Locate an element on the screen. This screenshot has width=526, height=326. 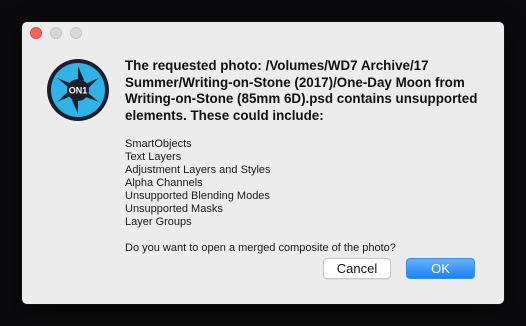
title-bar is located at coordinates (263, 33).